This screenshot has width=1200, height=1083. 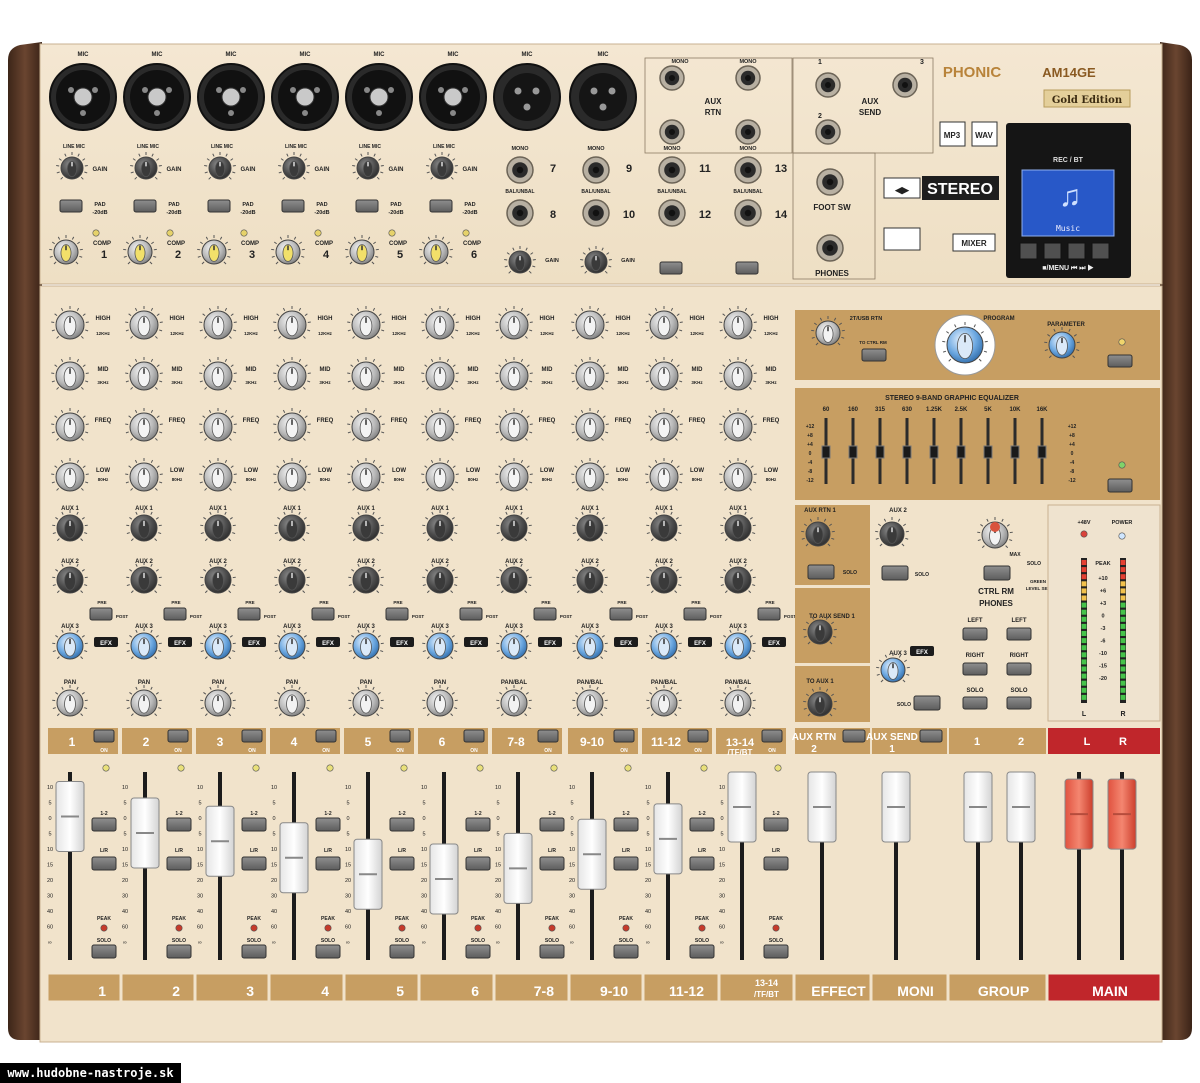 What do you see at coordinates (1120, 485) in the screenshot?
I see `geq-on-button` at bounding box center [1120, 485].